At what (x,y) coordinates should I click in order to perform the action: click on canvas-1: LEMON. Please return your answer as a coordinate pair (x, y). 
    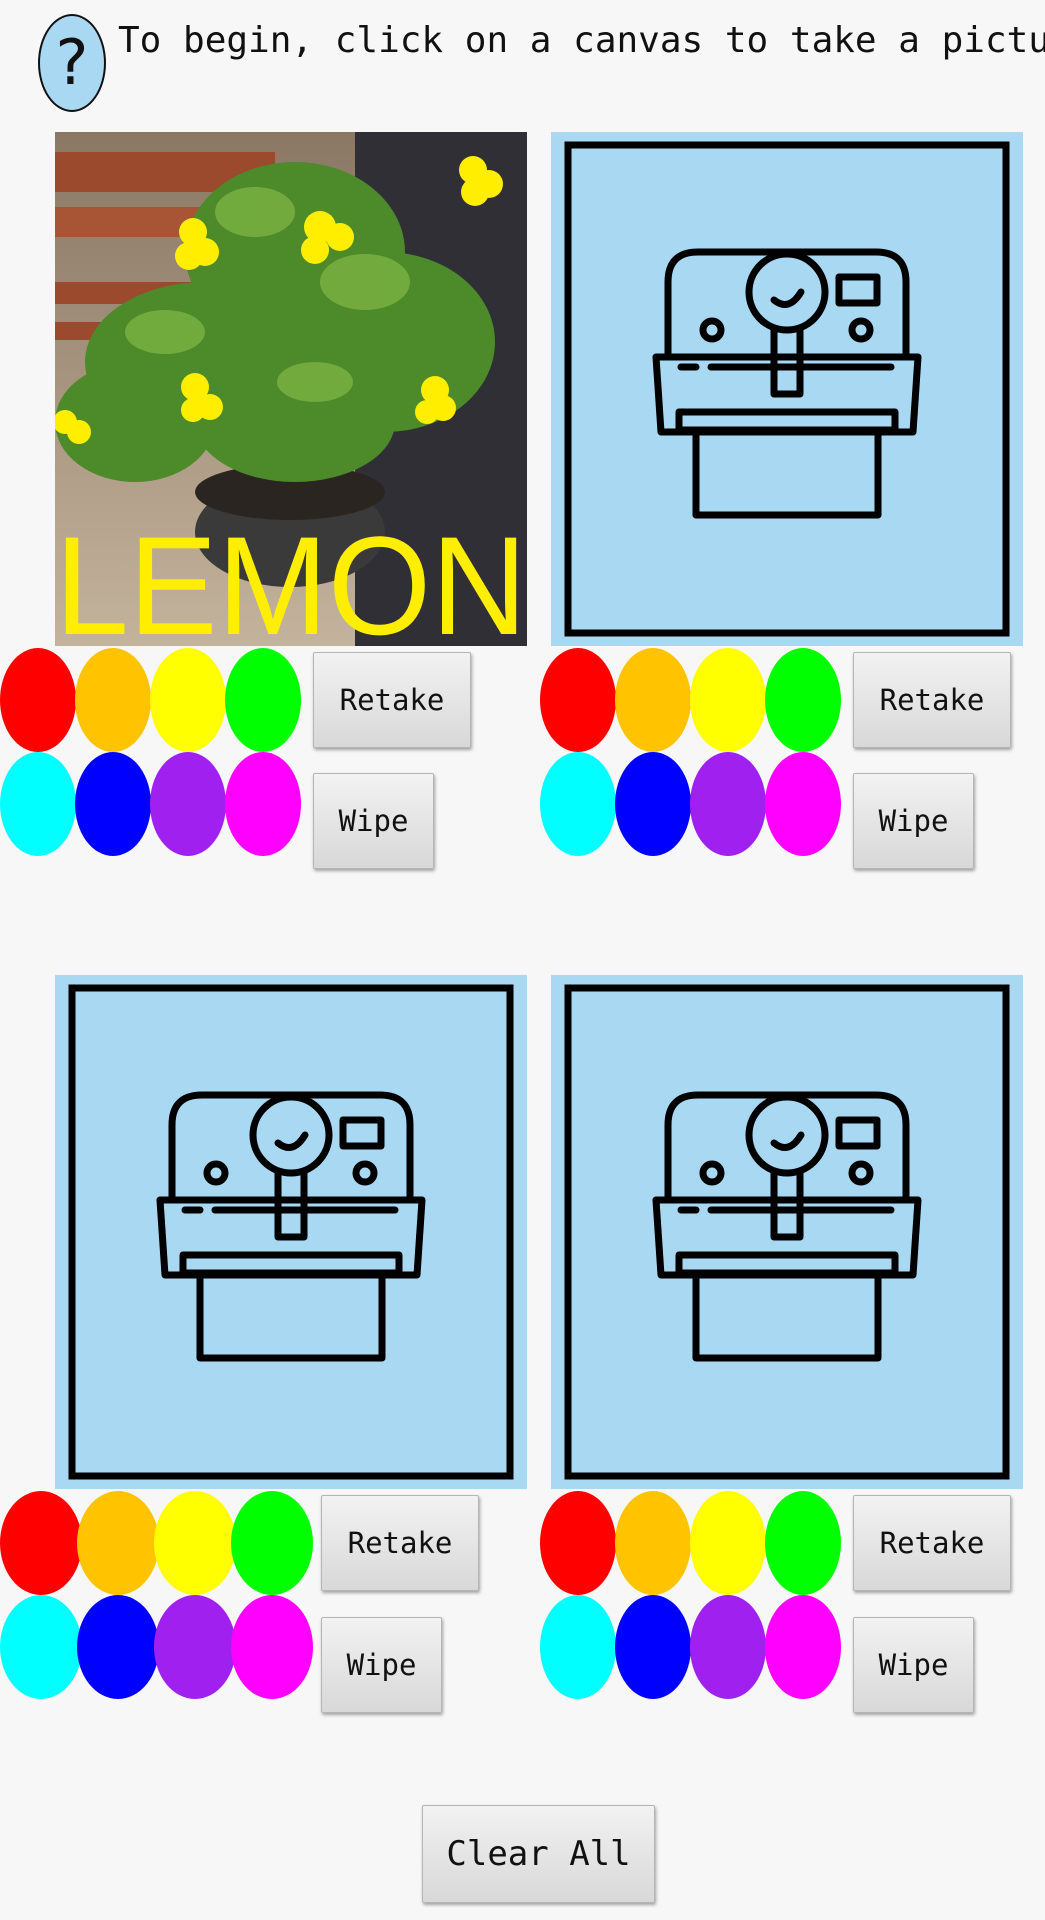
    Looking at the image, I should click on (291, 389).